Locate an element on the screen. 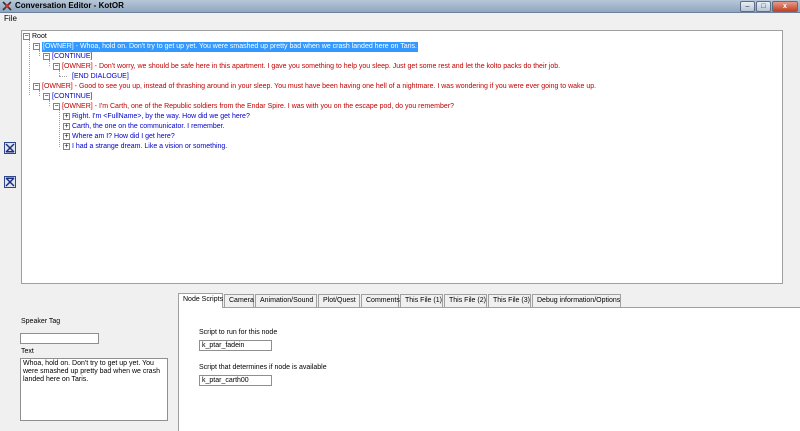  collapse-tree-button is located at coordinates (10, 148).